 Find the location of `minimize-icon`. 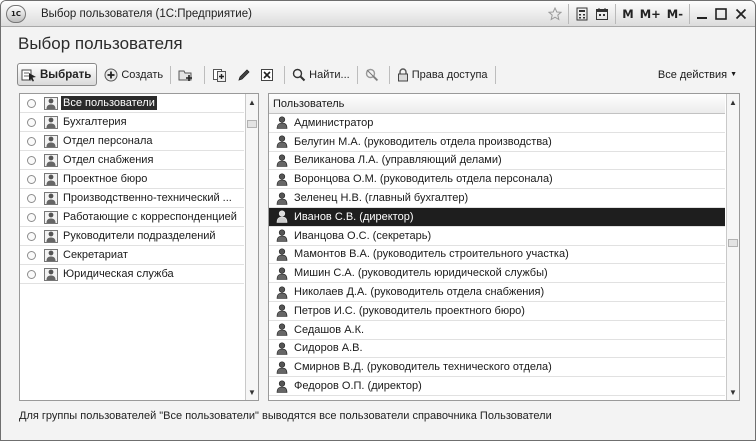

minimize-icon is located at coordinates (700, 14).